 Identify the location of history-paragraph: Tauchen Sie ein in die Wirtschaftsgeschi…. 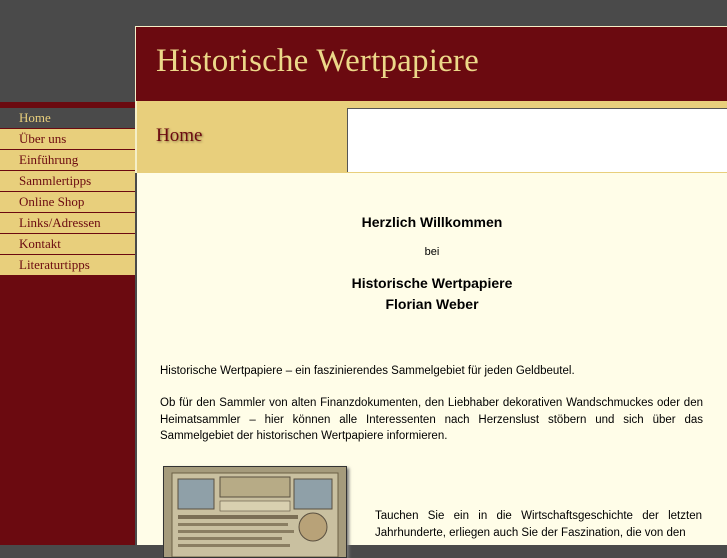
(538, 524).